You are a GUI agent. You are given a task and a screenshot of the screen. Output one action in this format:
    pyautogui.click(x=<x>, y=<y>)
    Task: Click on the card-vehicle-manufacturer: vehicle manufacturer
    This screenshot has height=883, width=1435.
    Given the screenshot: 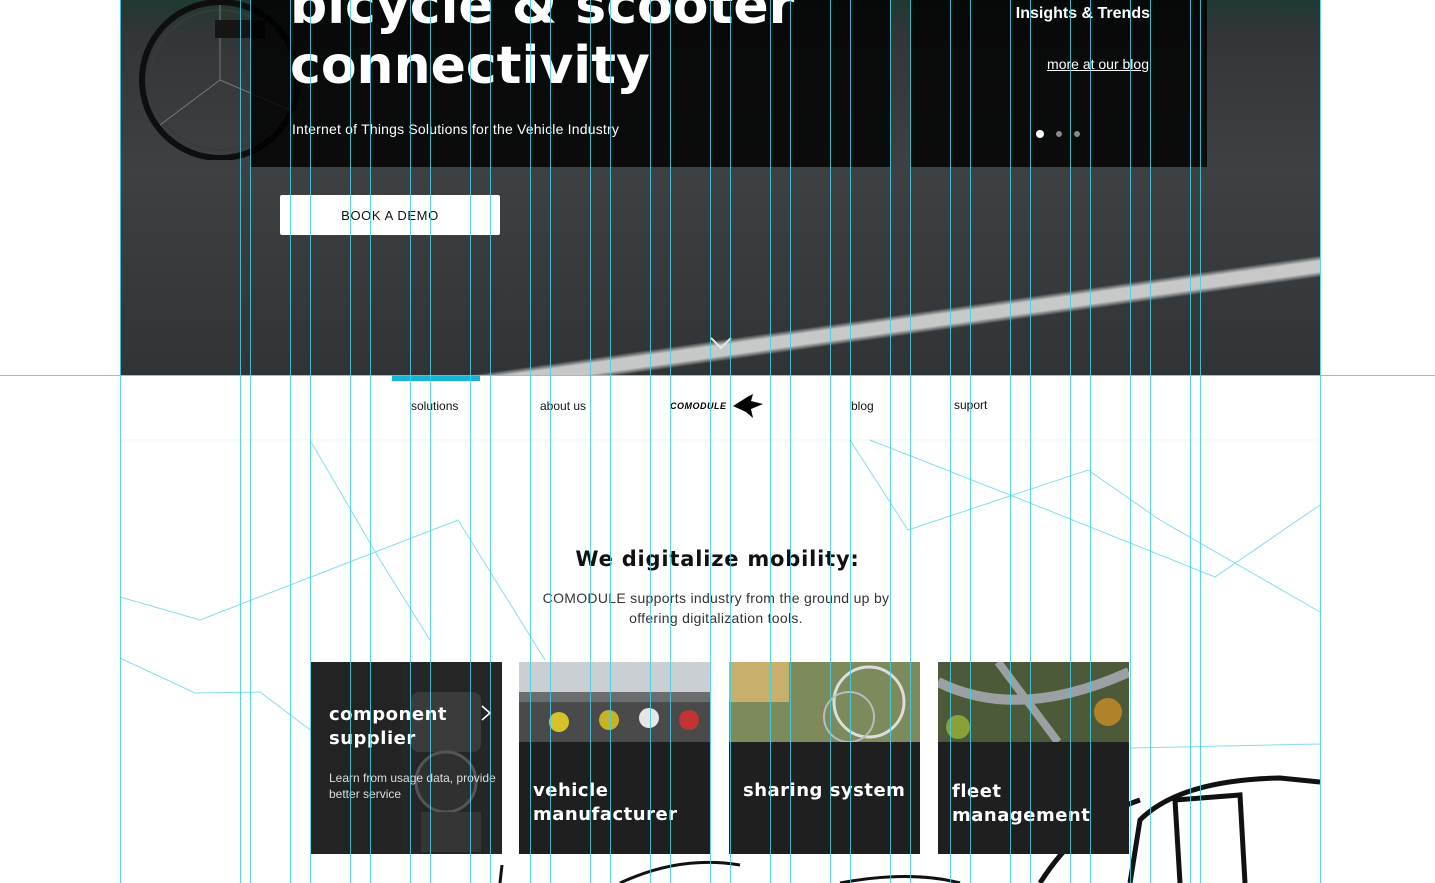 What is the action you would take?
    pyautogui.click(x=614, y=758)
    